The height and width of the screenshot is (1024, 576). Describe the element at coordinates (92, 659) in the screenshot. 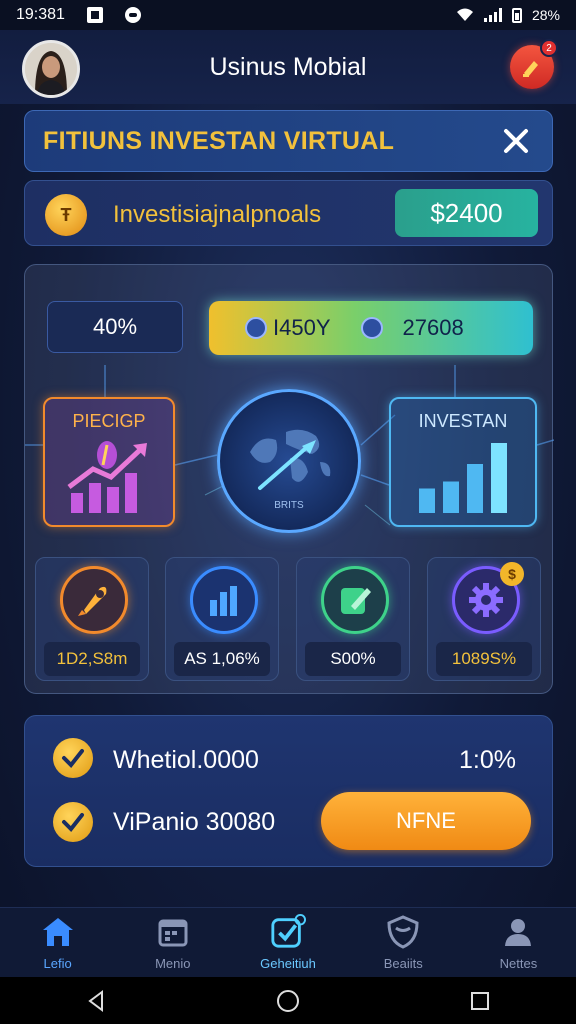

I see `tile-rocket-value: 1D2,S8m` at that location.